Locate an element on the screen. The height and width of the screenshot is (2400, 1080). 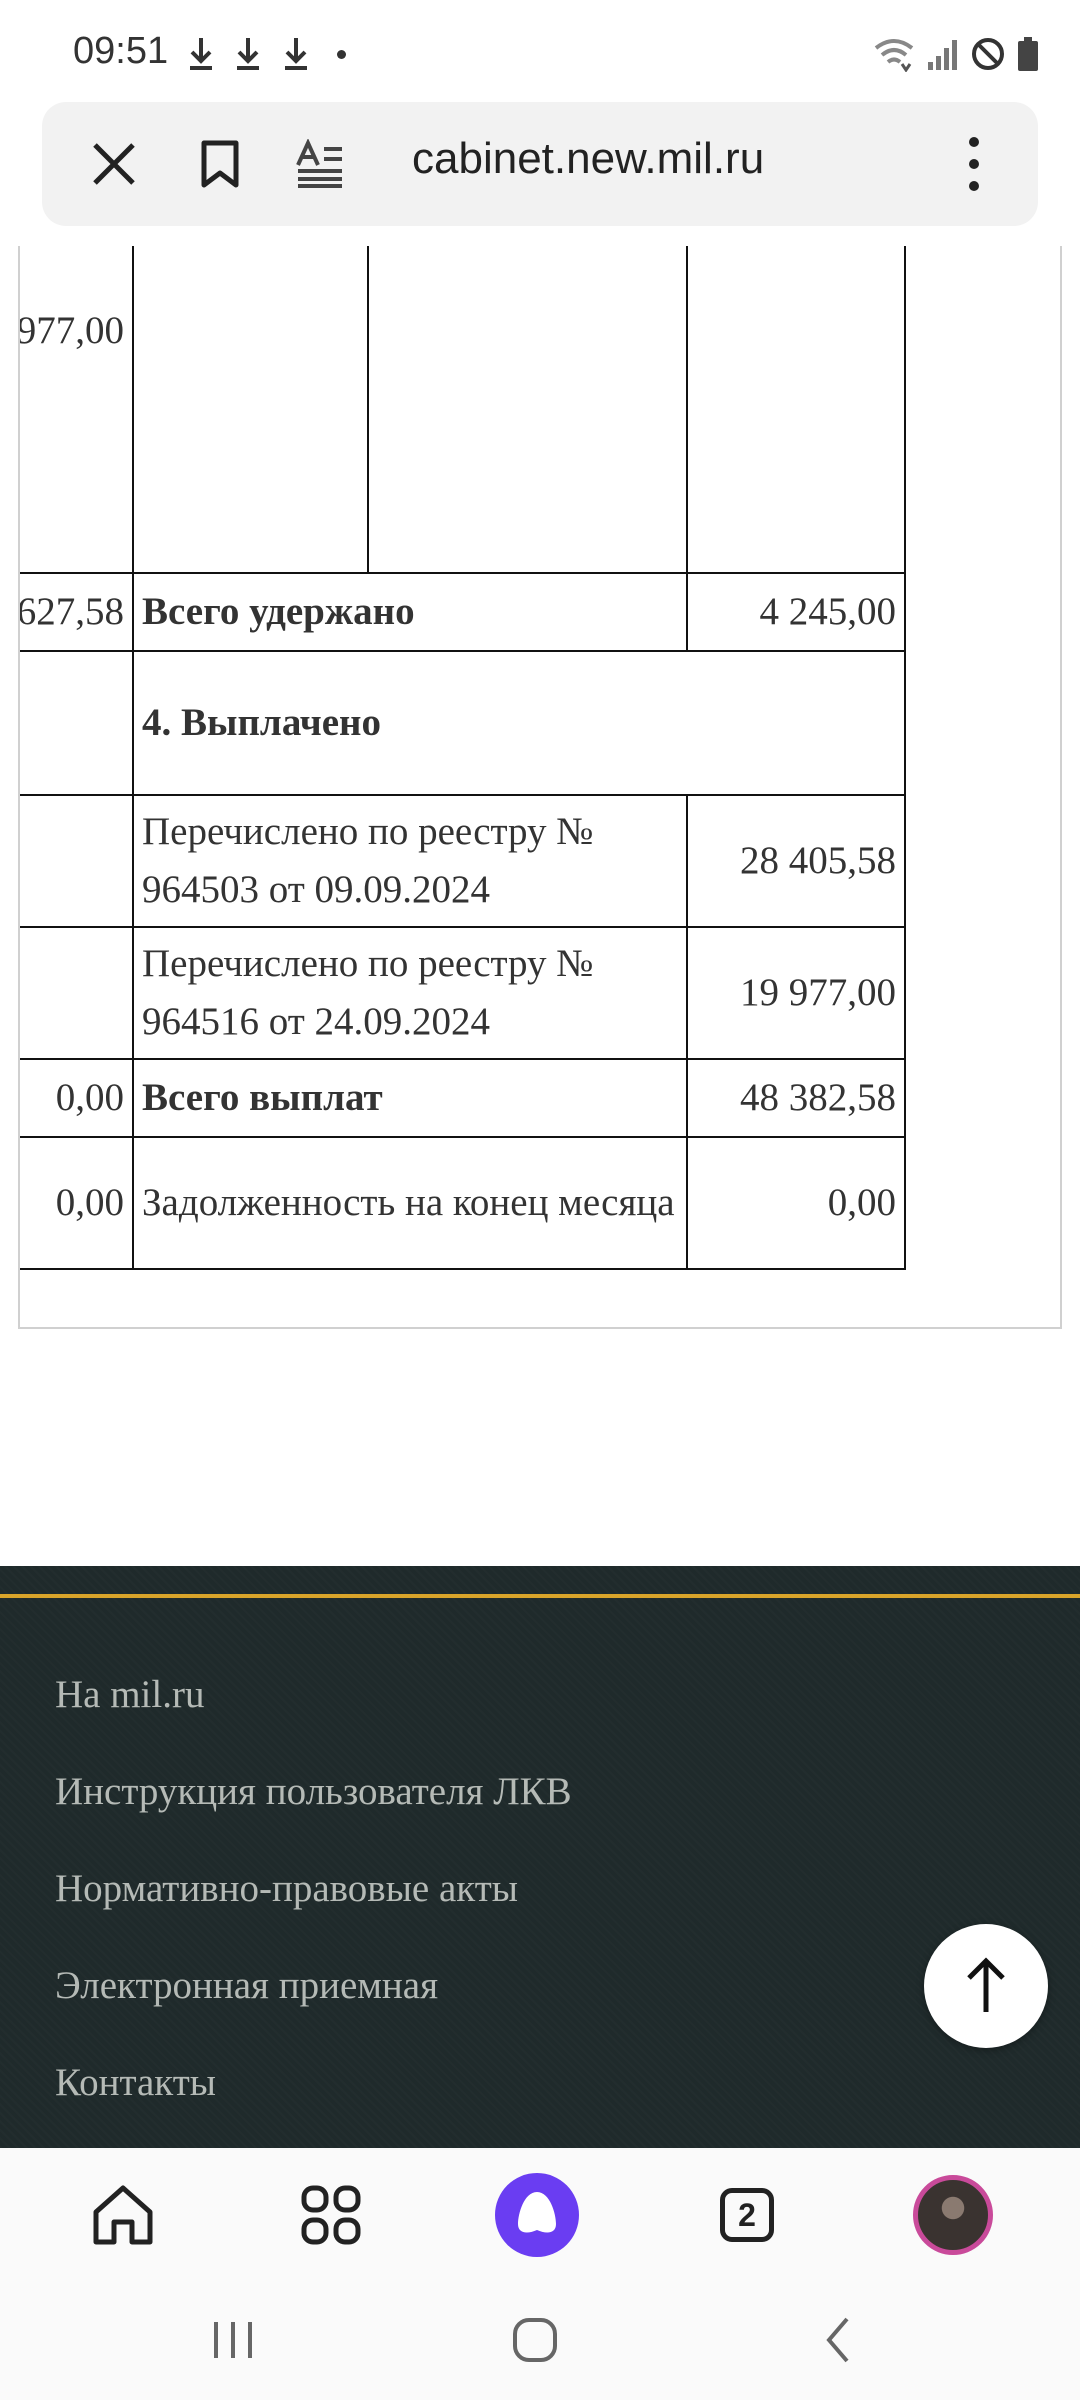
footer-link-mil-ru: На mil.ru is located at coordinates (129, 1694).